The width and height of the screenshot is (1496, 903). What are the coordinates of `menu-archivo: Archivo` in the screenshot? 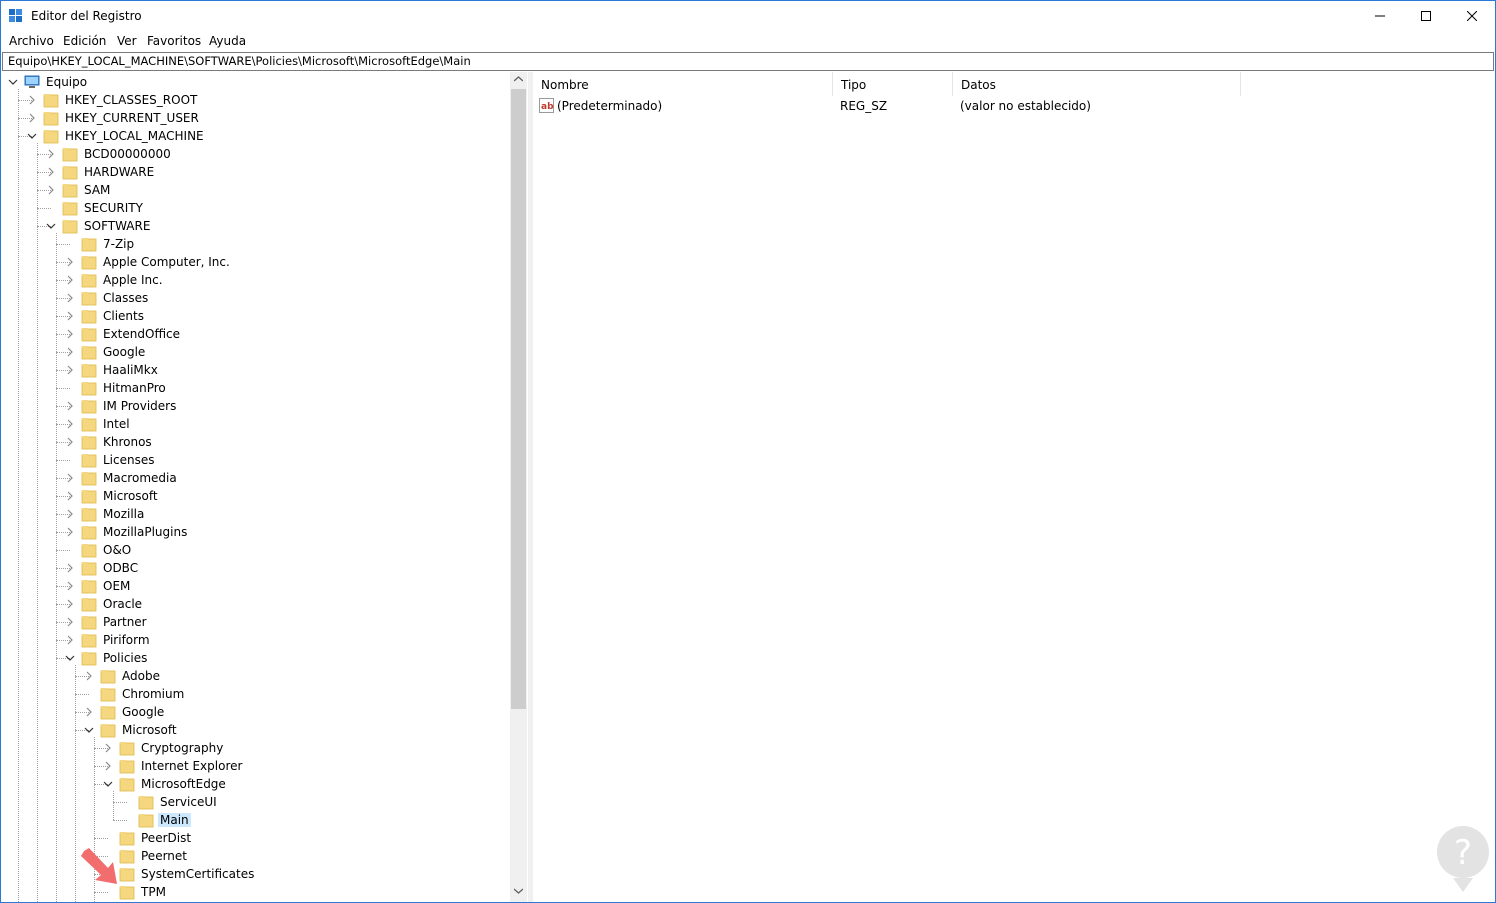 It's located at (31, 41).